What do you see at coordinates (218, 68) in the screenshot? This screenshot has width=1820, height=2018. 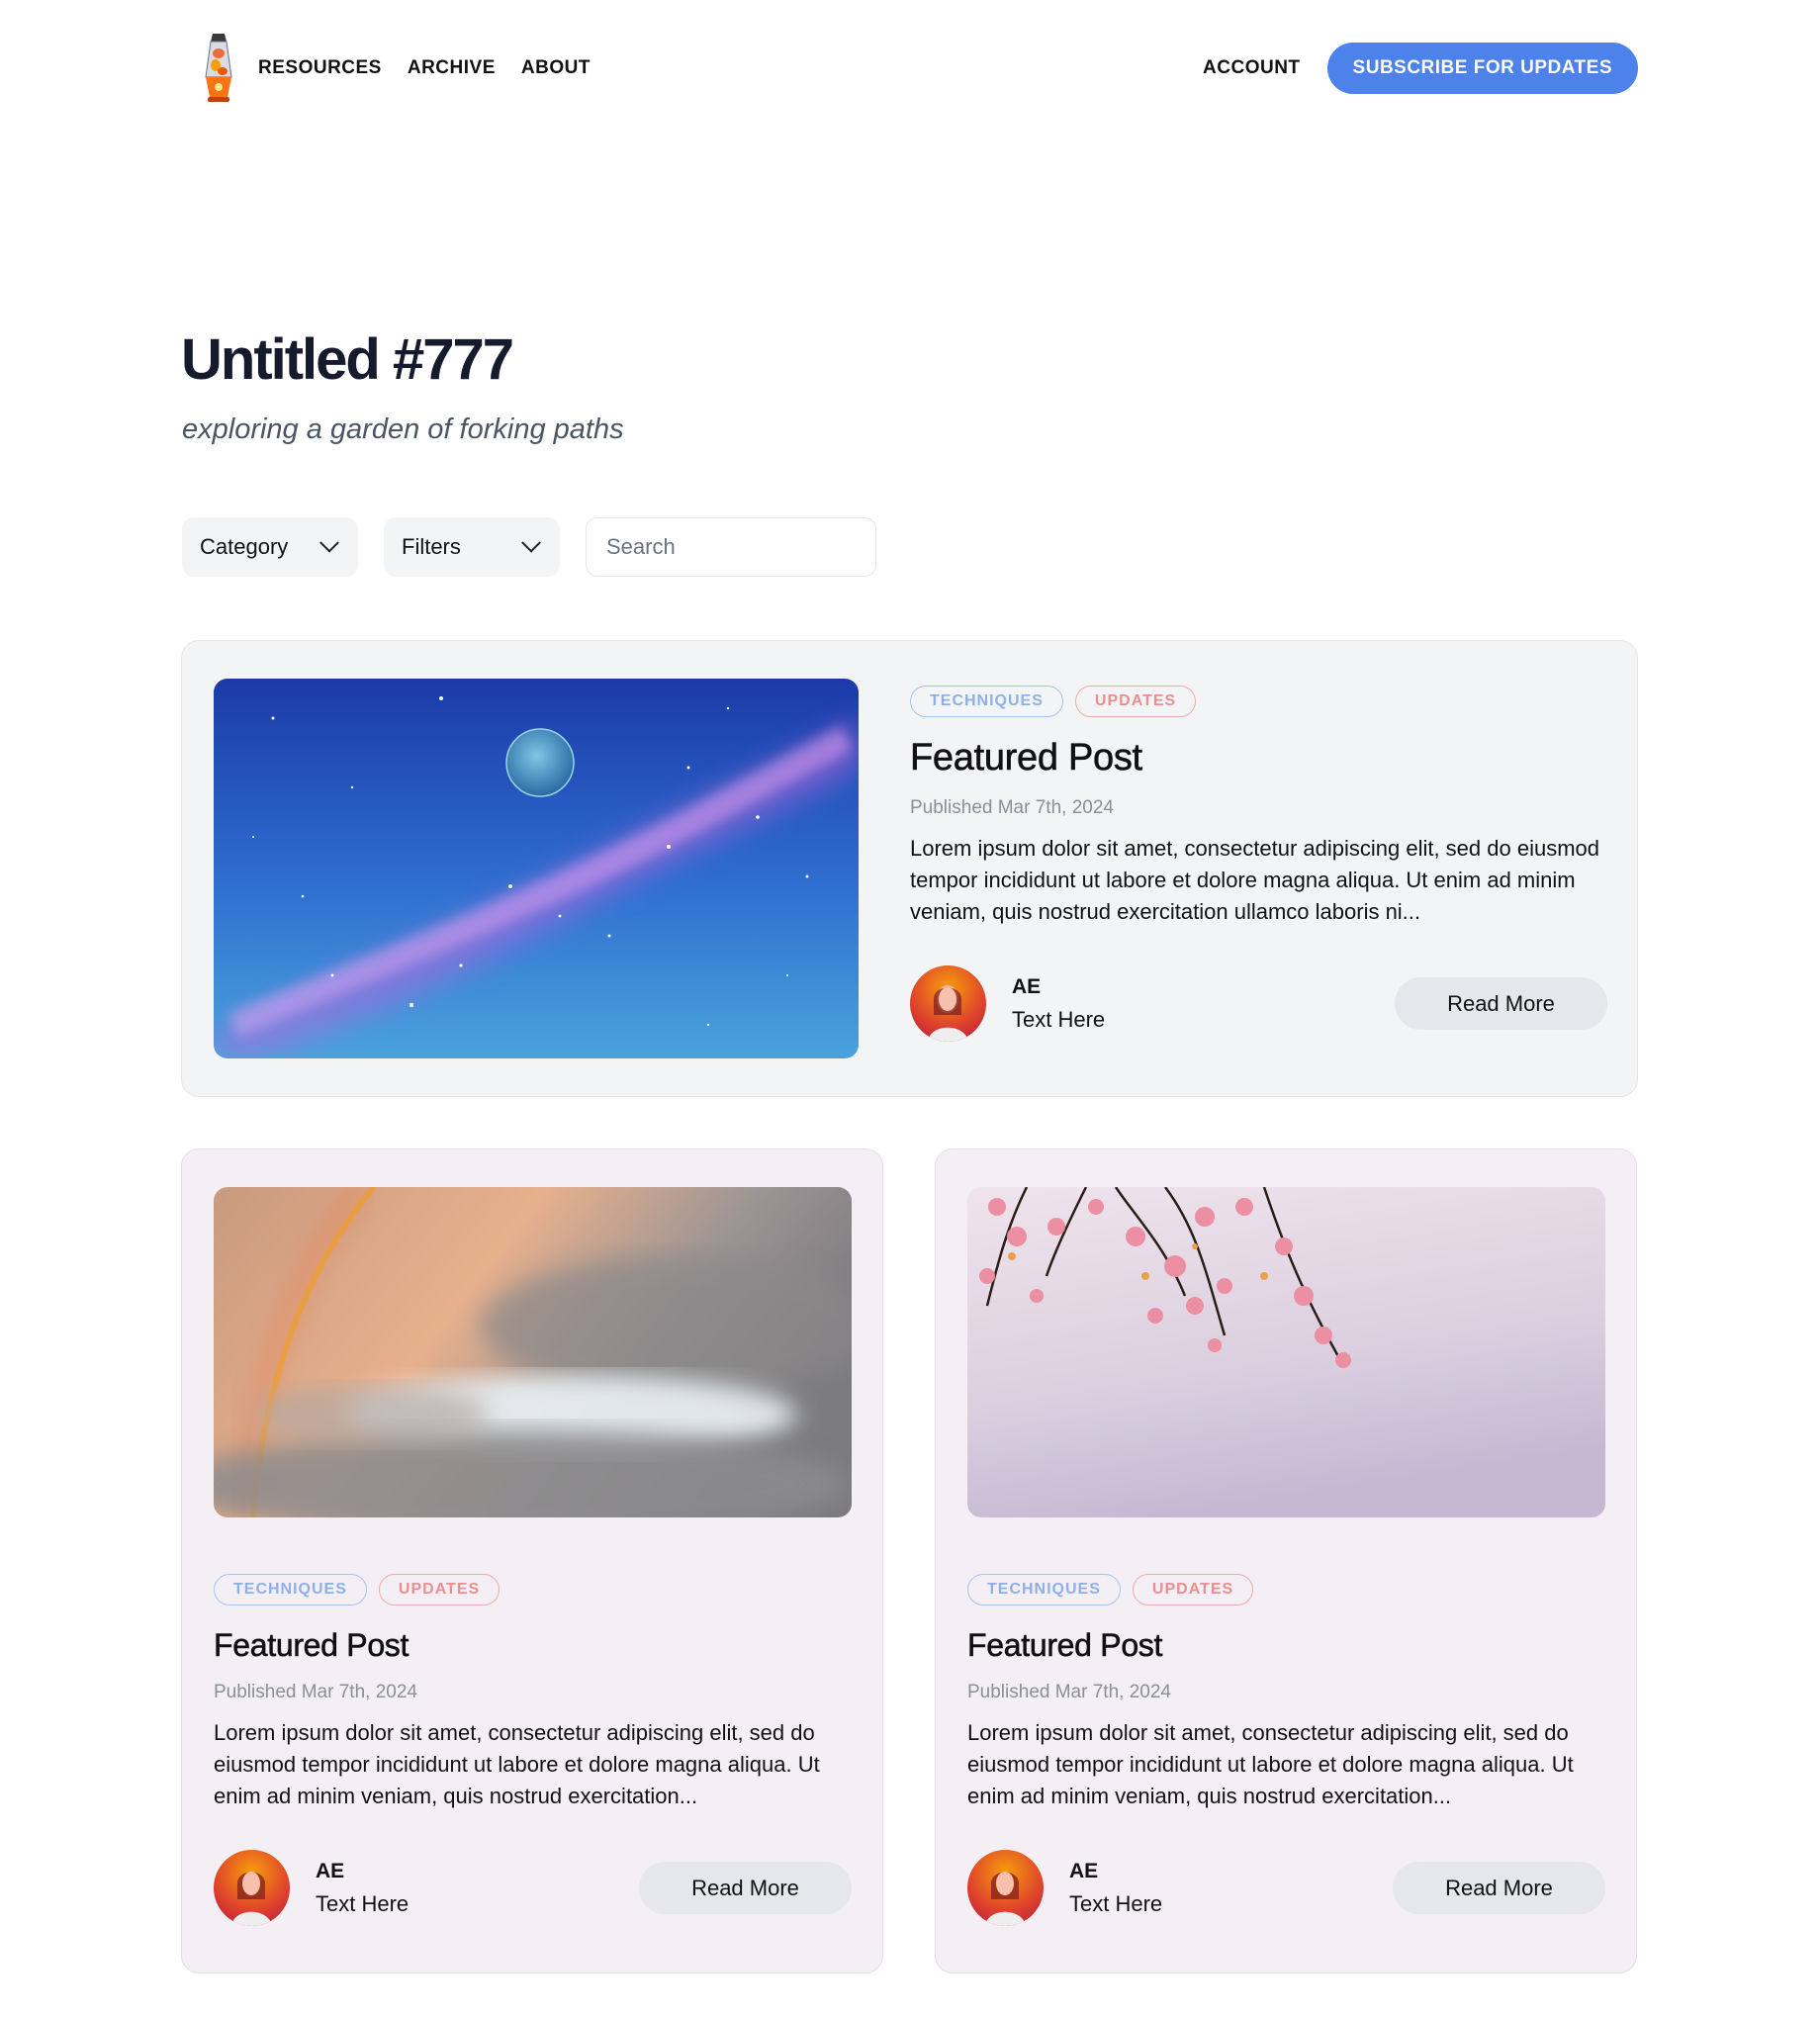 I see `lava-lamp-logo-icon` at bounding box center [218, 68].